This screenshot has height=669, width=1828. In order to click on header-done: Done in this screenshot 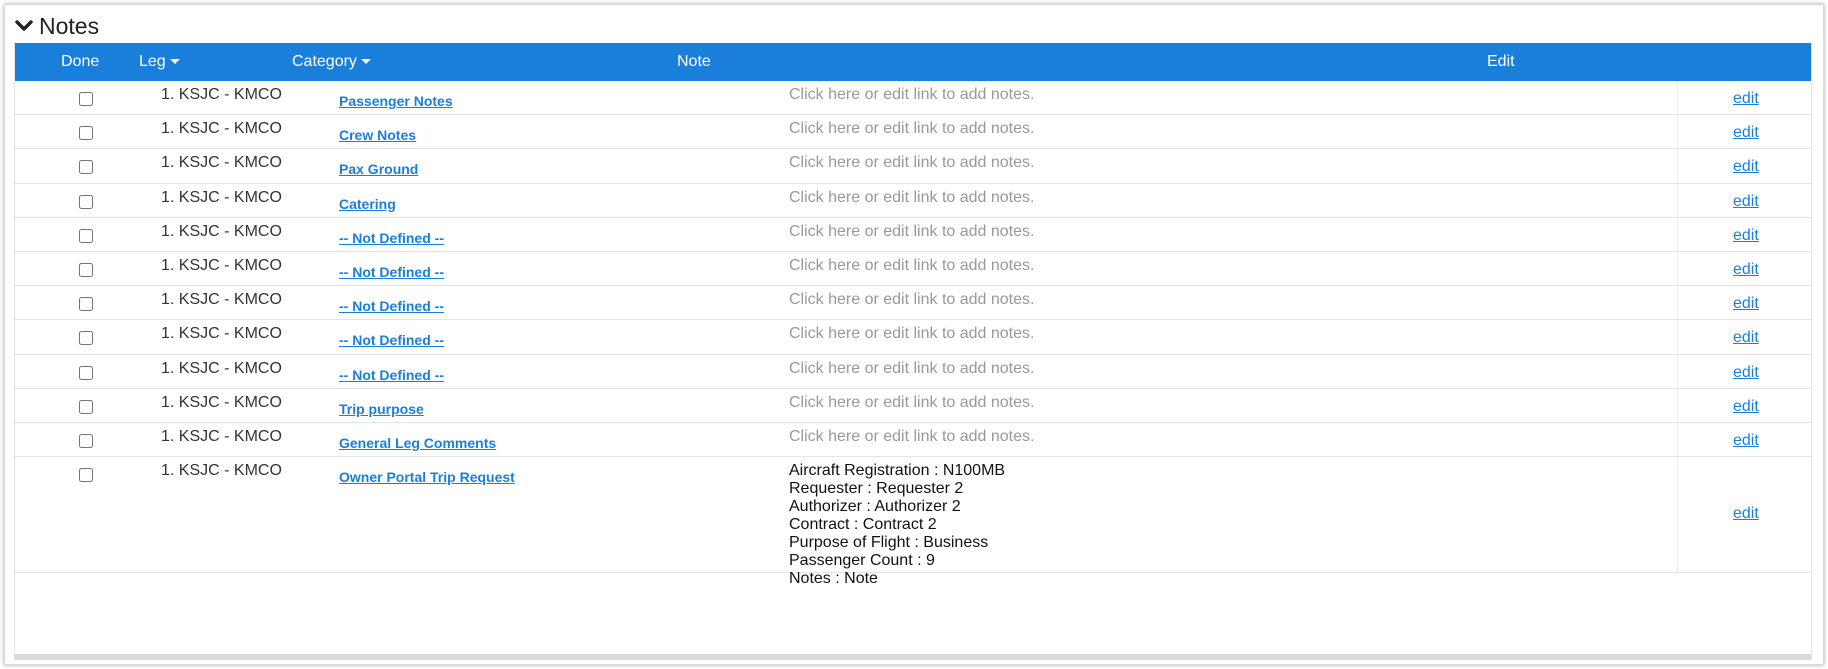, I will do `click(80, 61)`.